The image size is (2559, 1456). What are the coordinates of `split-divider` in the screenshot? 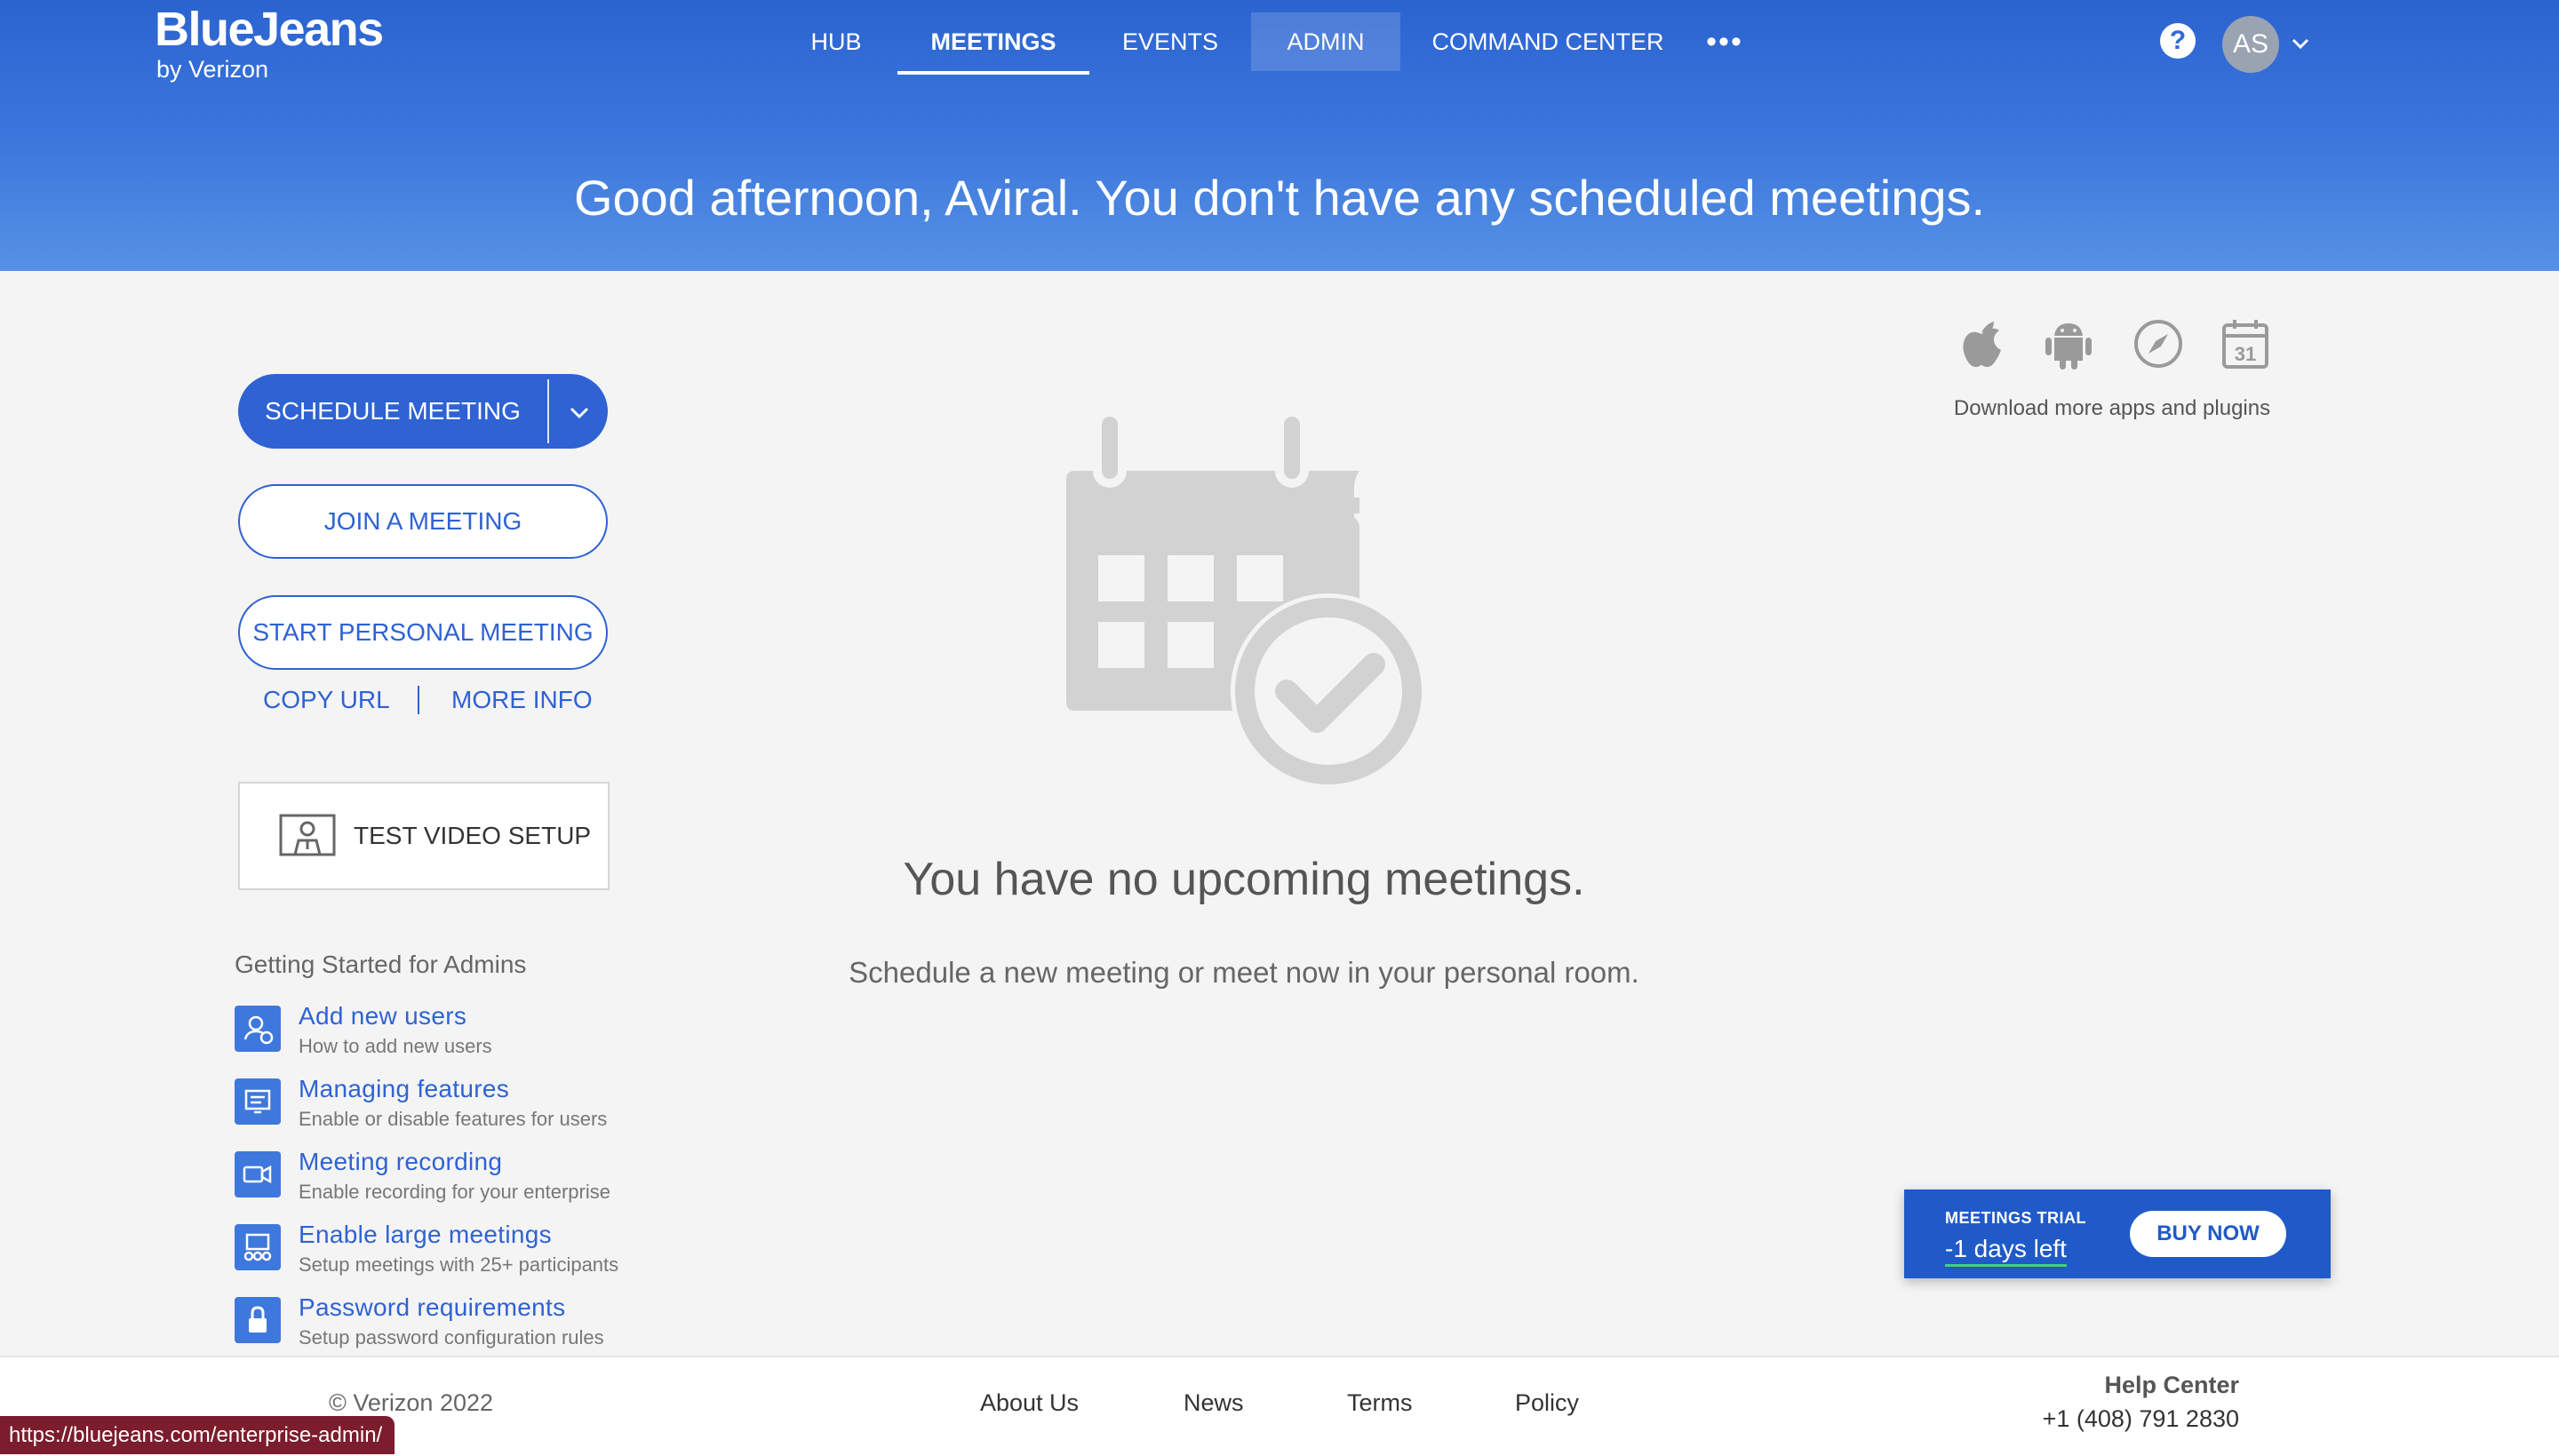 It's located at (548, 411).